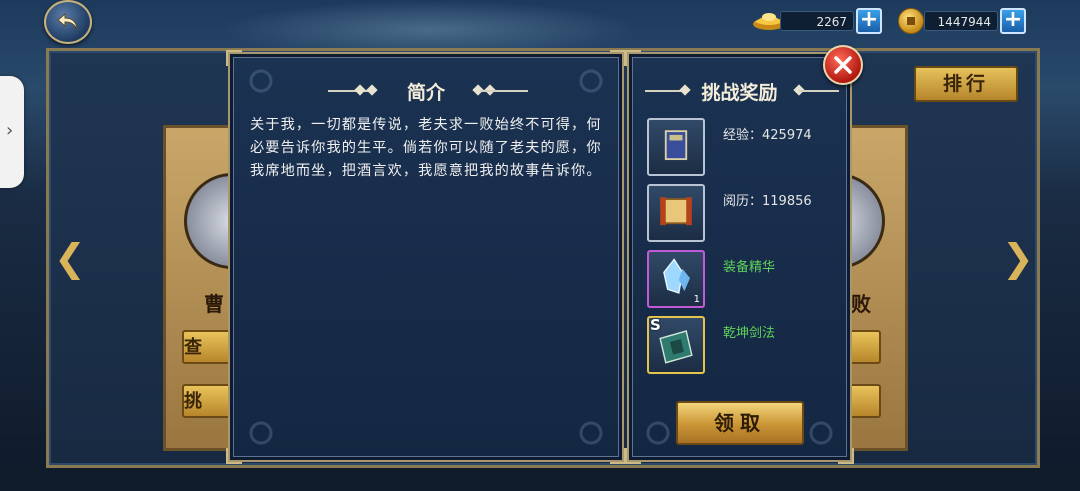 This screenshot has height=491, width=1080. I want to click on skill-rank-badge: S, so click(655, 325).